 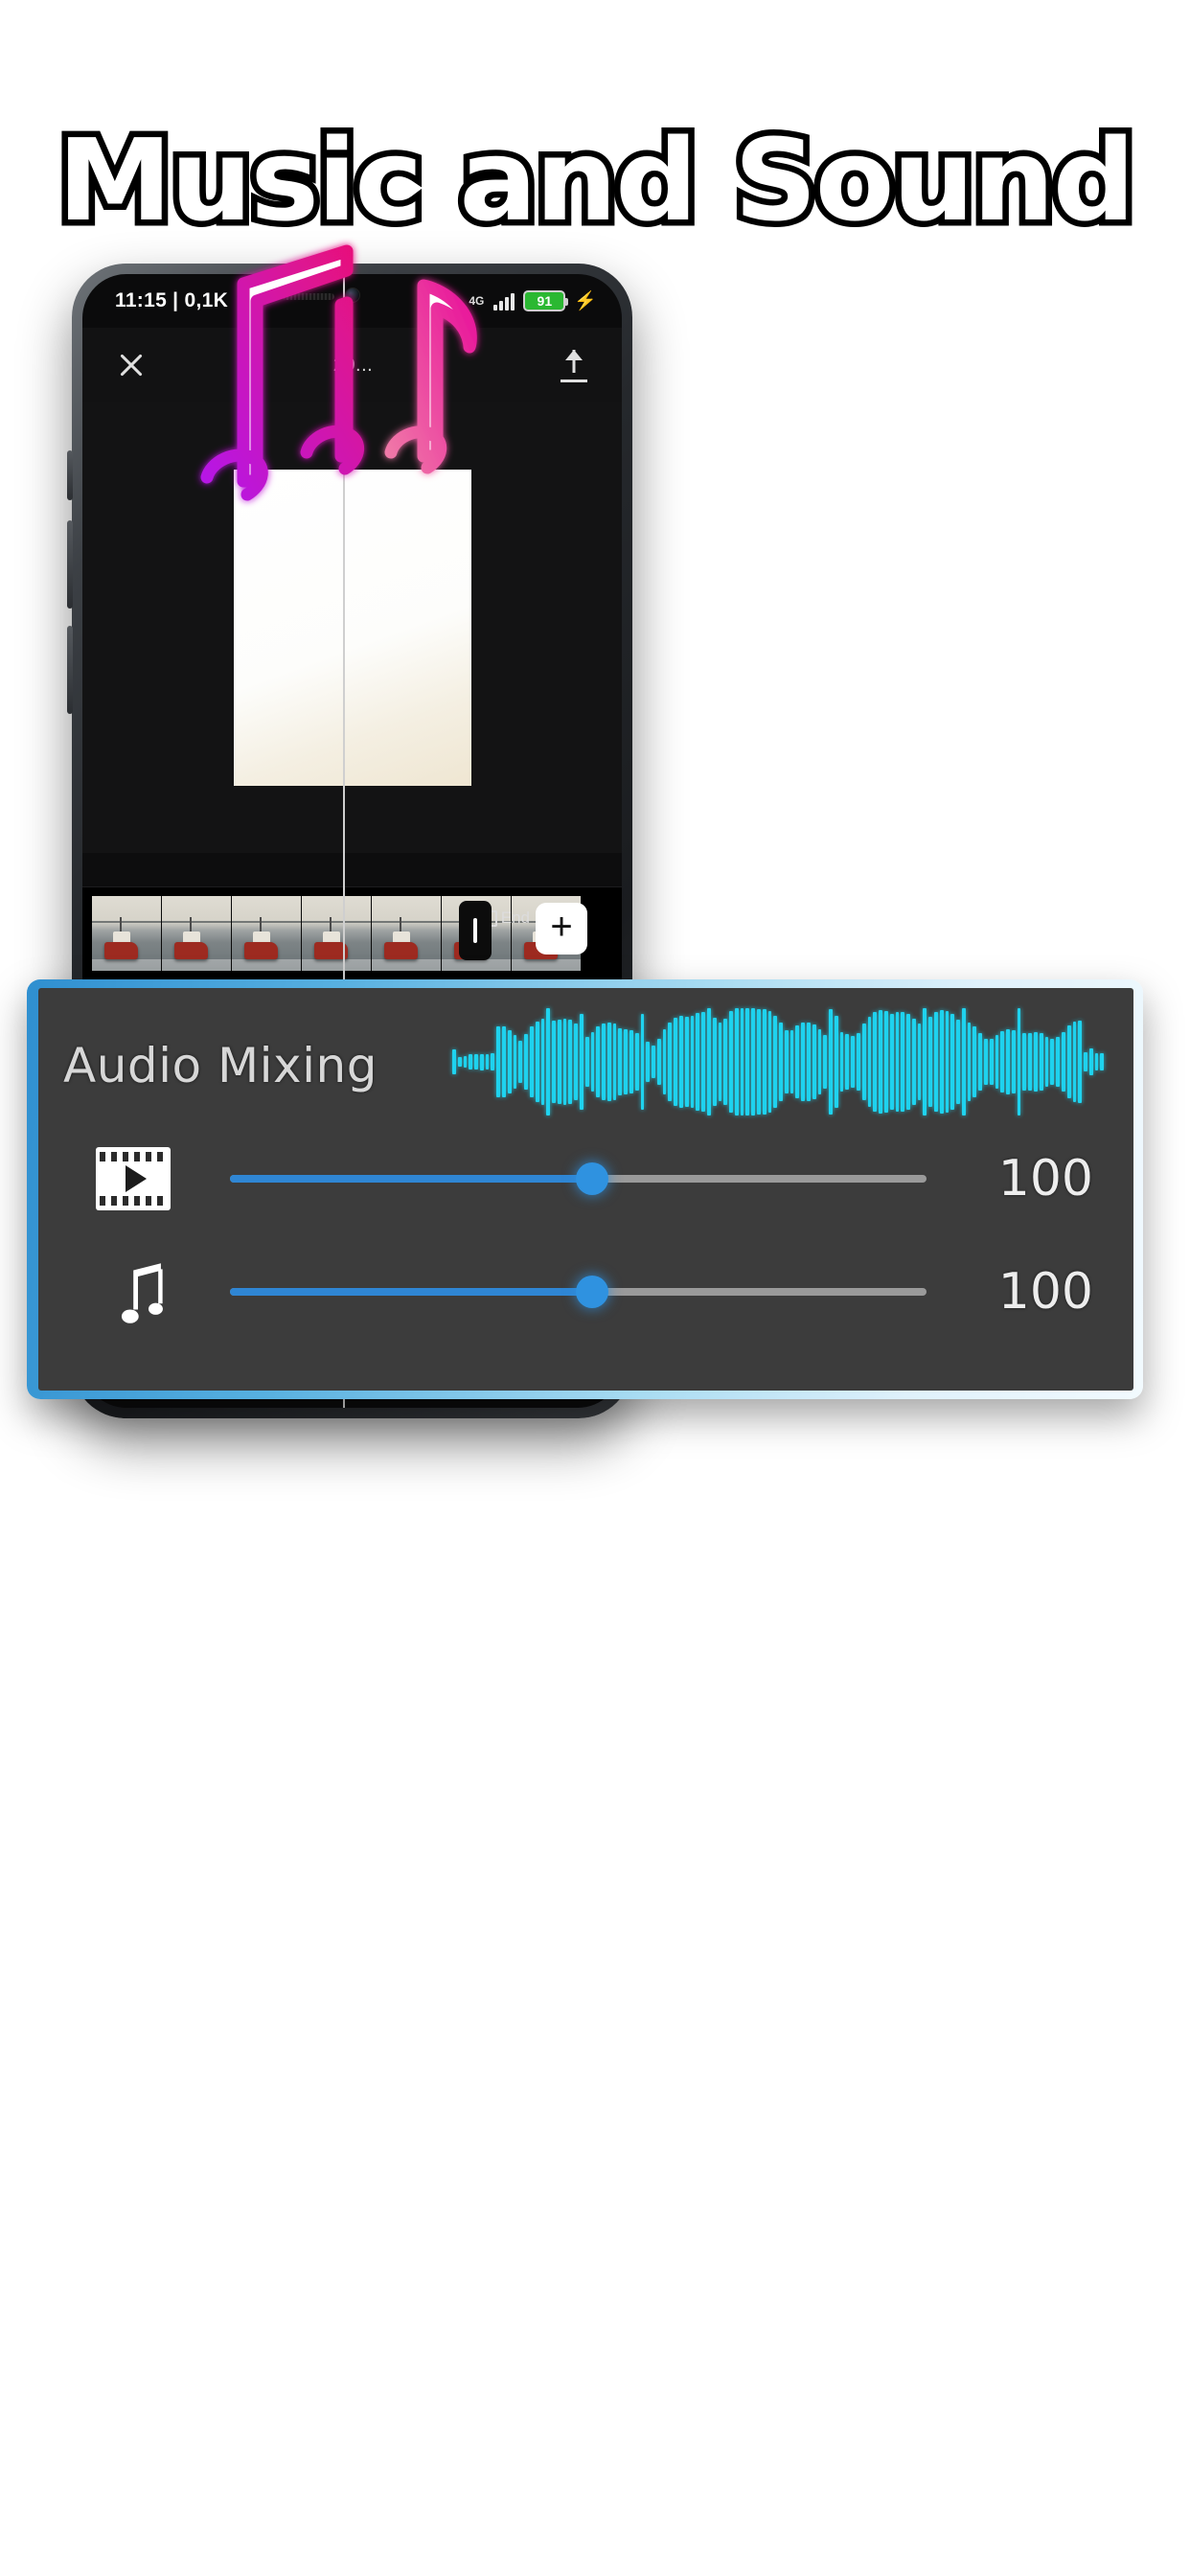 What do you see at coordinates (596, 180) in the screenshot?
I see `page-title: Music and Sound` at bounding box center [596, 180].